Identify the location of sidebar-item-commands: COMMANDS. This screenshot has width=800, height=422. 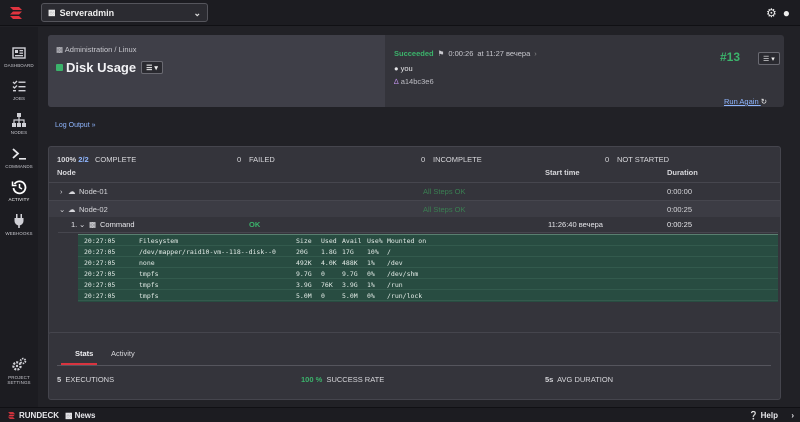
(19, 157).